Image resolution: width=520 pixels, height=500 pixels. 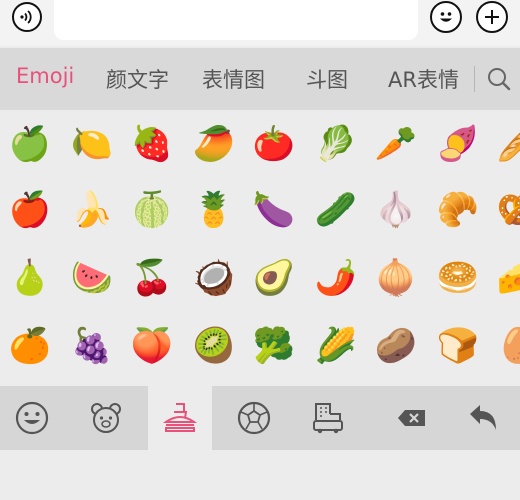 I want to click on emoji-coconut: 🥥, so click(x=214, y=278).